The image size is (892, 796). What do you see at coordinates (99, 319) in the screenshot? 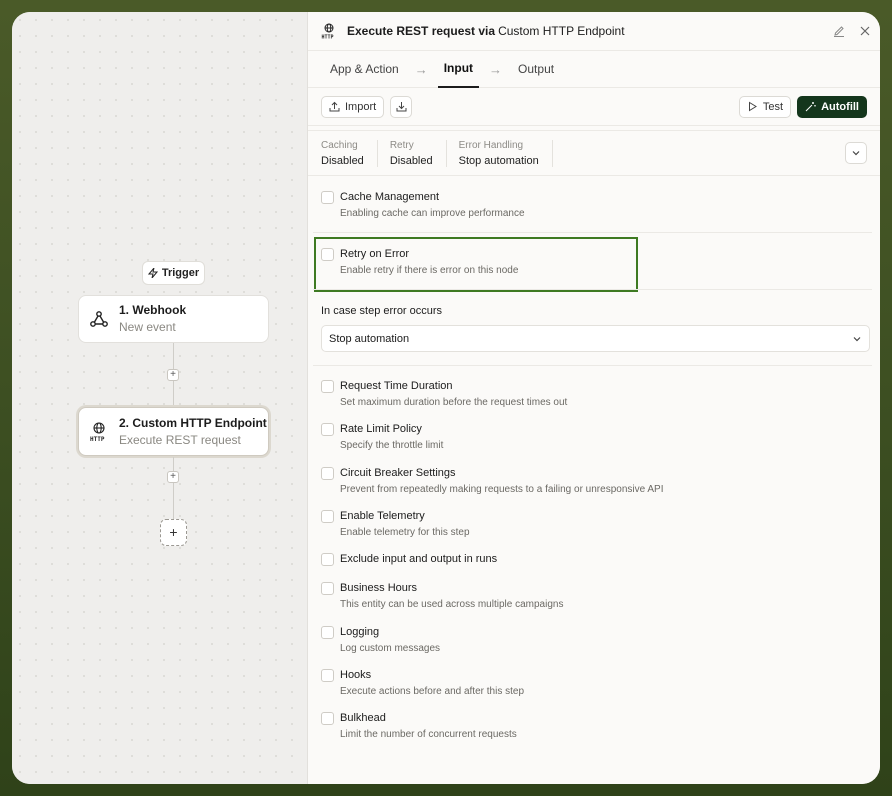
I see `webhook-icon` at bounding box center [99, 319].